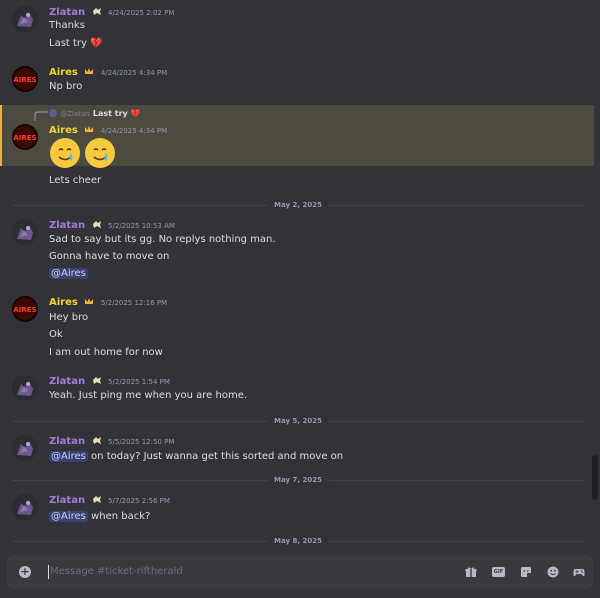 This screenshot has width=600, height=598. I want to click on message-text: I am out home for now, so click(106, 352).